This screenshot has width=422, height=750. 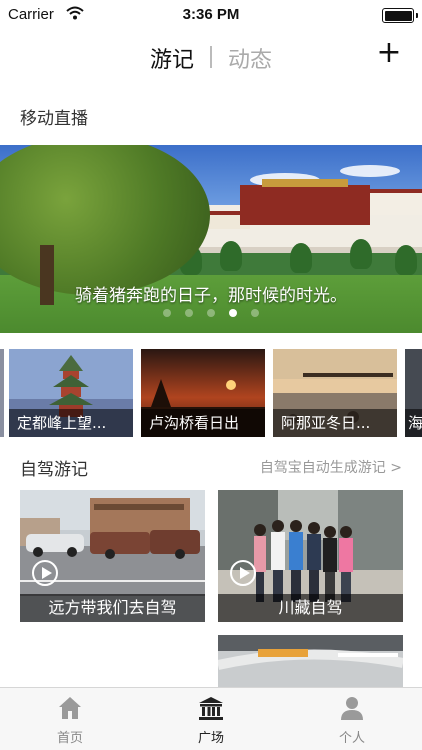 What do you see at coordinates (351, 738) in the screenshot?
I see `tab-label: 个人` at bounding box center [351, 738].